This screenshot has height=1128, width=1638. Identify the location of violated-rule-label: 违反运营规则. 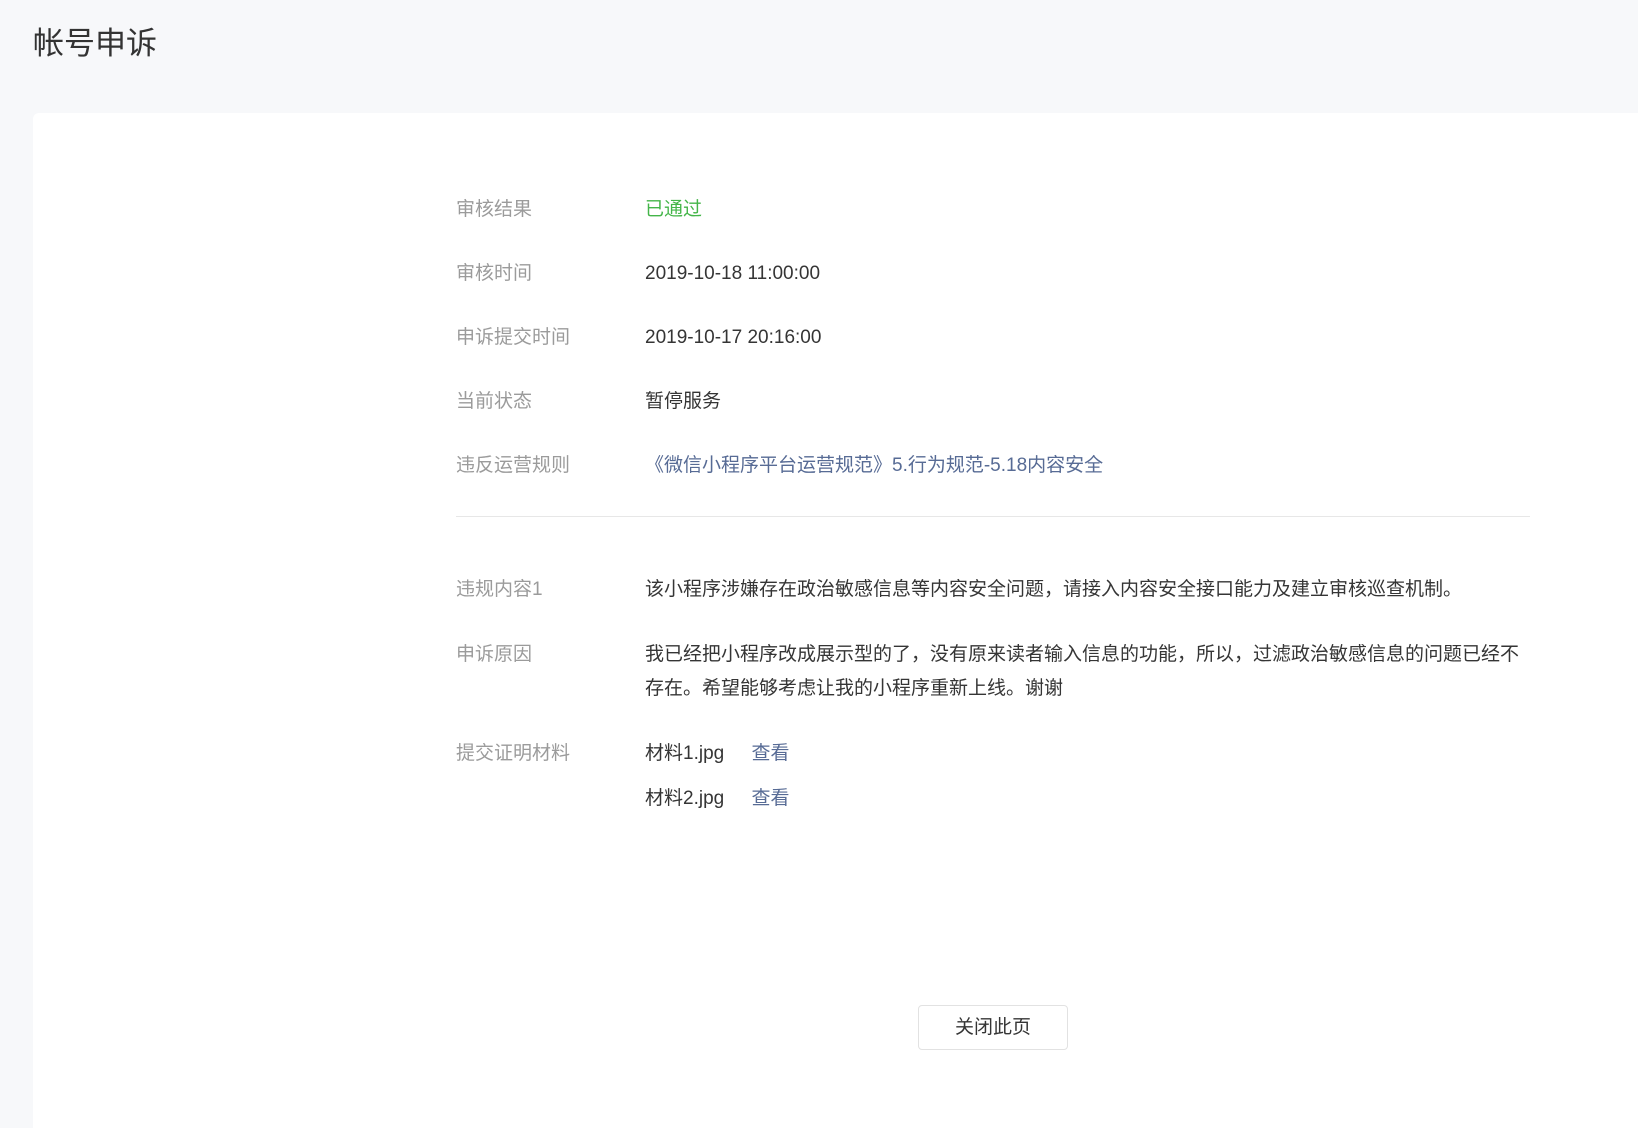
(513, 465).